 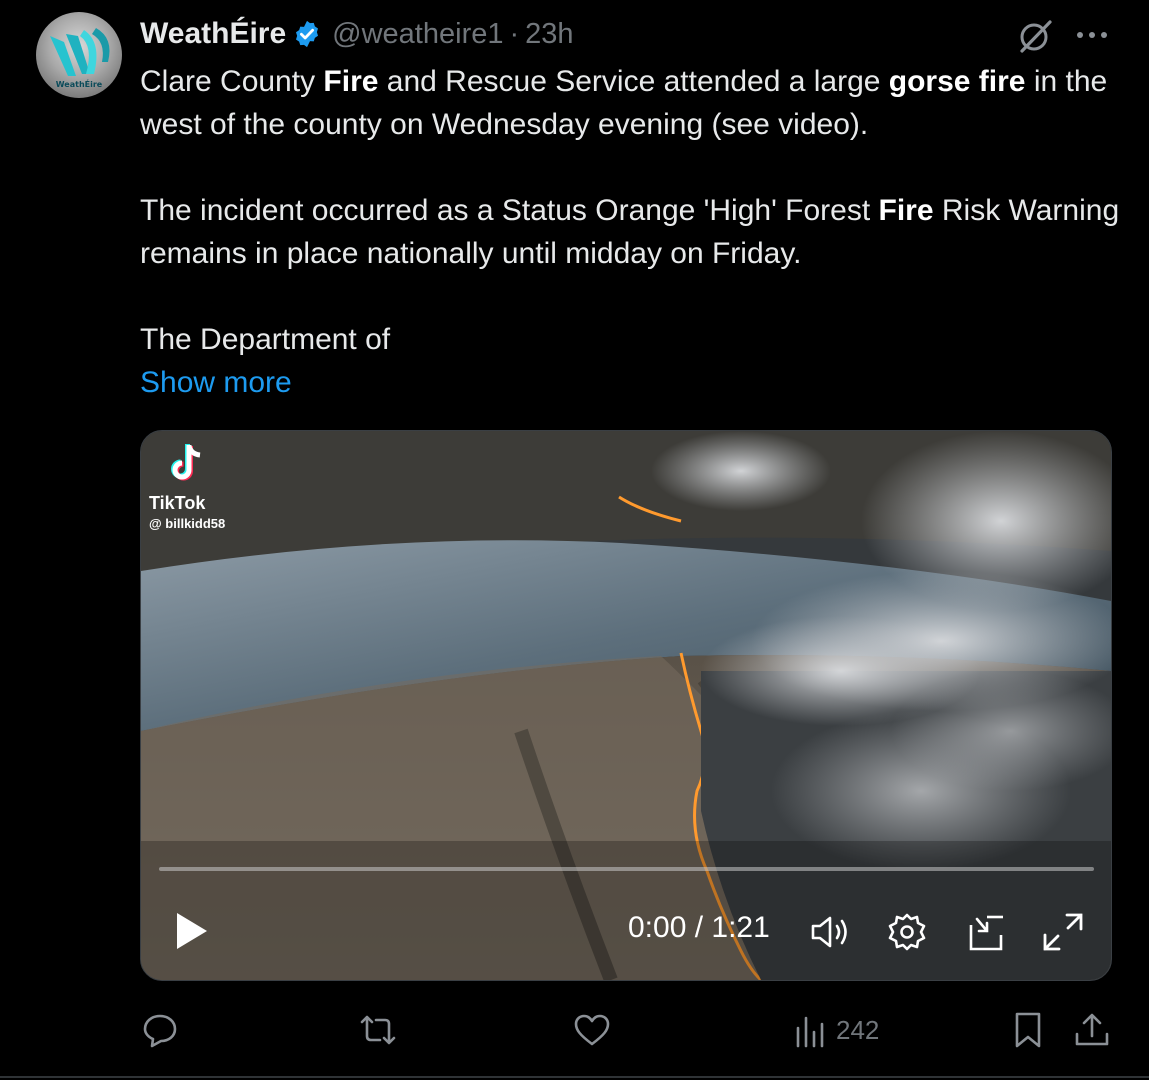 I want to click on tiktok-brand: TikTok, so click(x=177, y=503).